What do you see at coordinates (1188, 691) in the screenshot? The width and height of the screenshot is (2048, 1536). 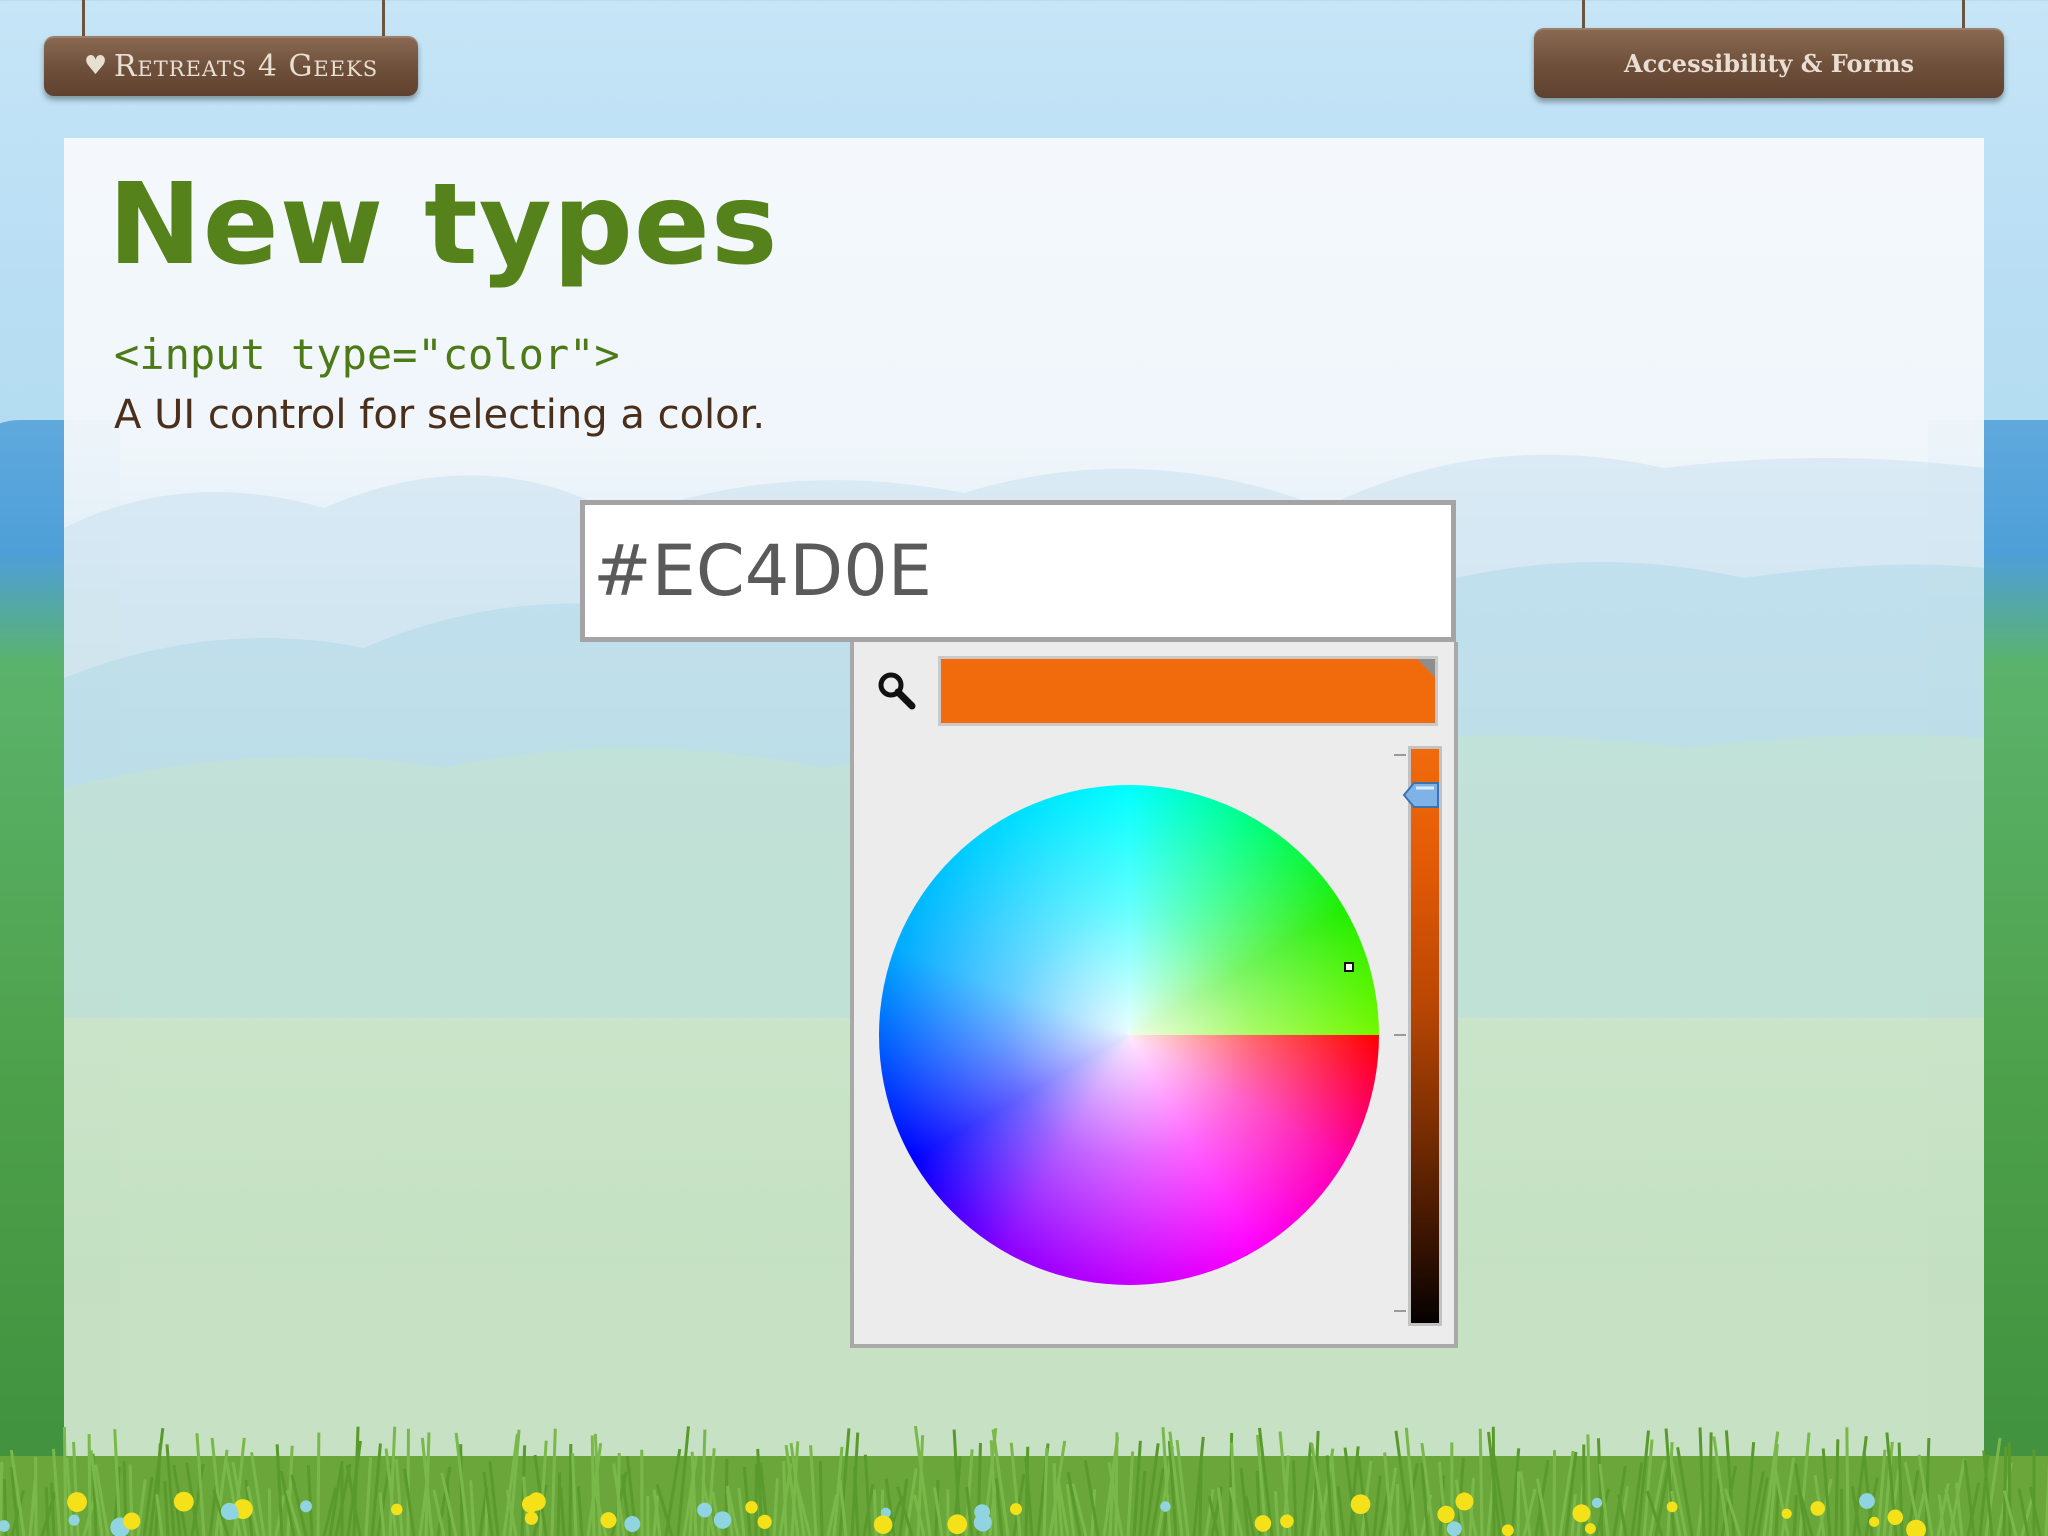 I see `selected-color-swatch` at bounding box center [1188, 691].